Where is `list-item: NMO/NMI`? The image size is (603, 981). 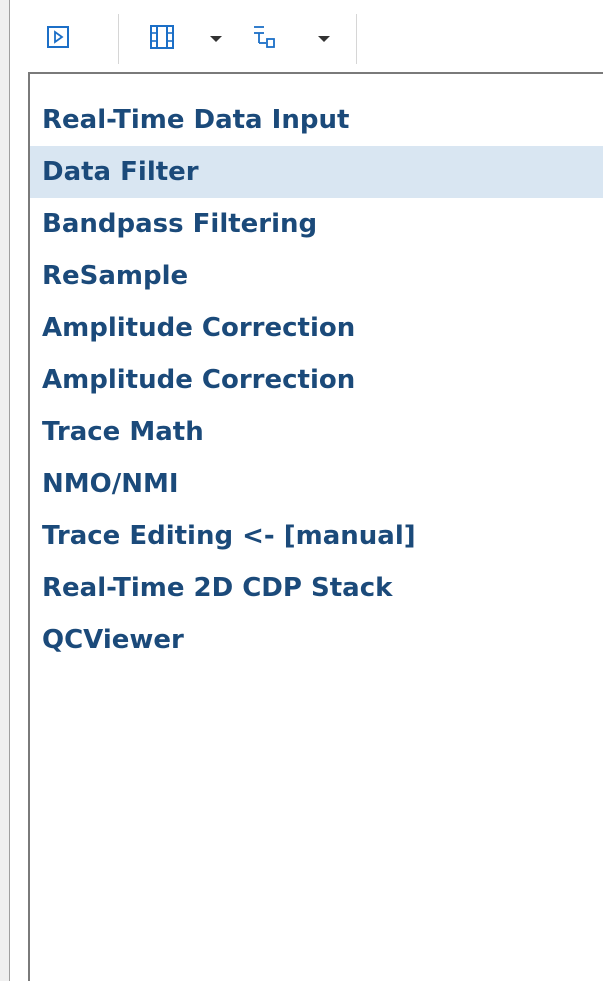 list-item: NMO/NMI is located at coordinates (316, 484).